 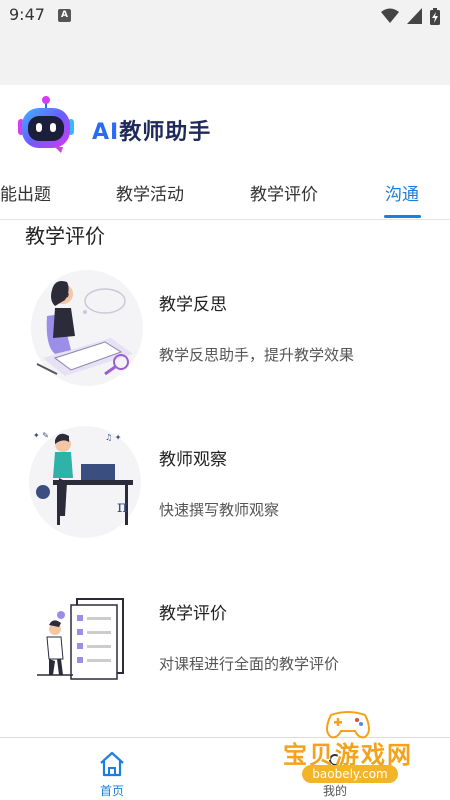 What do you see at coordinates (225, 58) in the screenshot?
I see `app-top-spacer` at bounding box center [225, 58].